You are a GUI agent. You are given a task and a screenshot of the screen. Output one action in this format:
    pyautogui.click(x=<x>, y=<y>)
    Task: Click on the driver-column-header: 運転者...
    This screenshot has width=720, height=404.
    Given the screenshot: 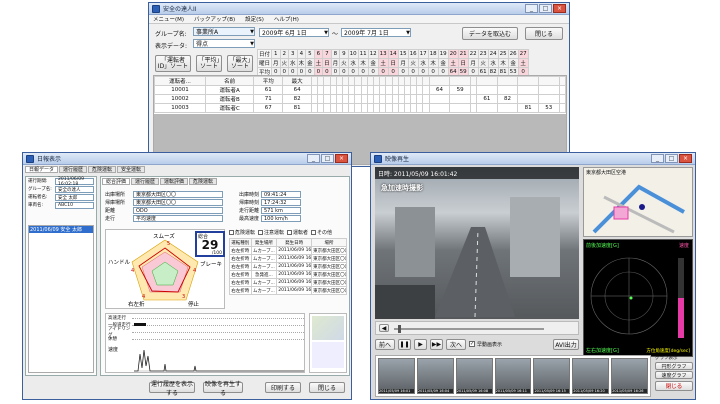 What is the action you would take?
    pyautogui.click(x=180, y=81)
    